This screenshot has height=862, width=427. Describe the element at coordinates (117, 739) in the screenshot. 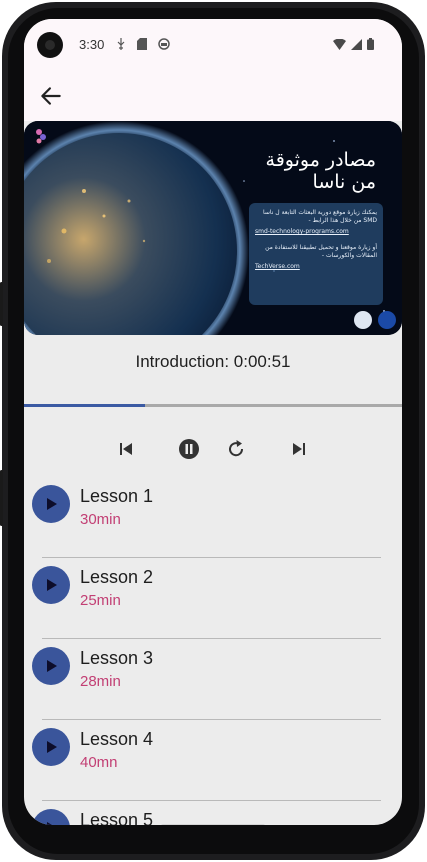

I see `lesson-title: Lesson 4` at that location.